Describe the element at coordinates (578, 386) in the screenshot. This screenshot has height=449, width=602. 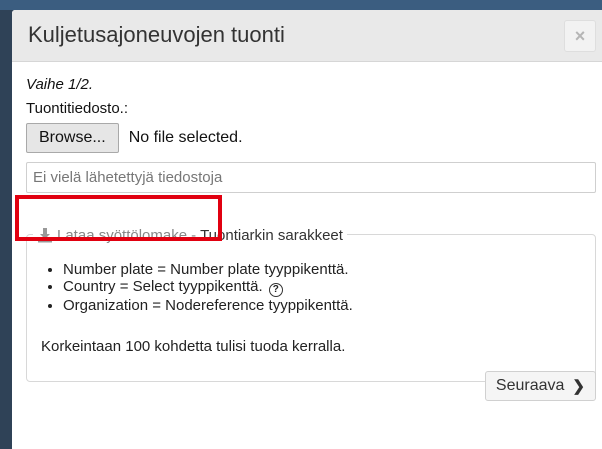
I see `chevron-right-icon: ❯` at that location.